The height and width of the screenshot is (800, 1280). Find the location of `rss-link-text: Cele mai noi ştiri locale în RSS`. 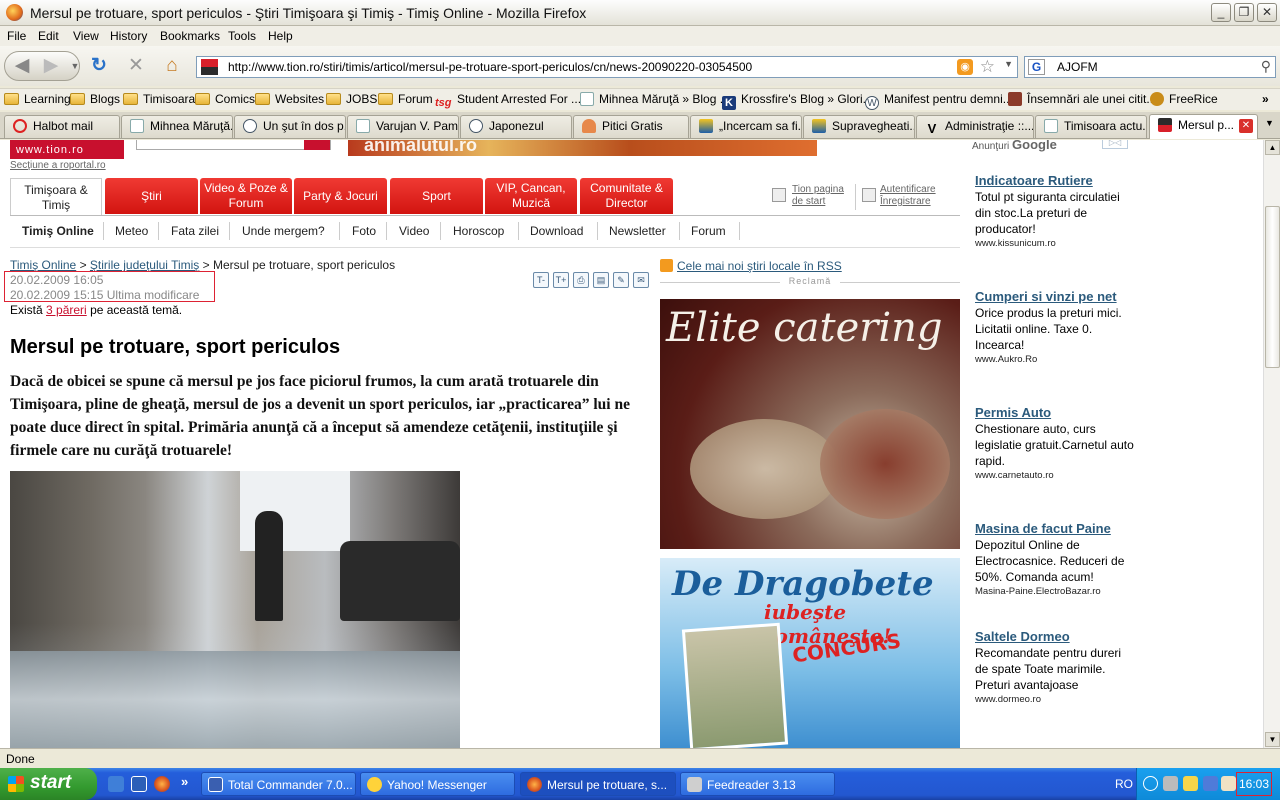

rss-link-text: Cele mai noi ştiri locale în RSS is located at coordinates (759, 266).